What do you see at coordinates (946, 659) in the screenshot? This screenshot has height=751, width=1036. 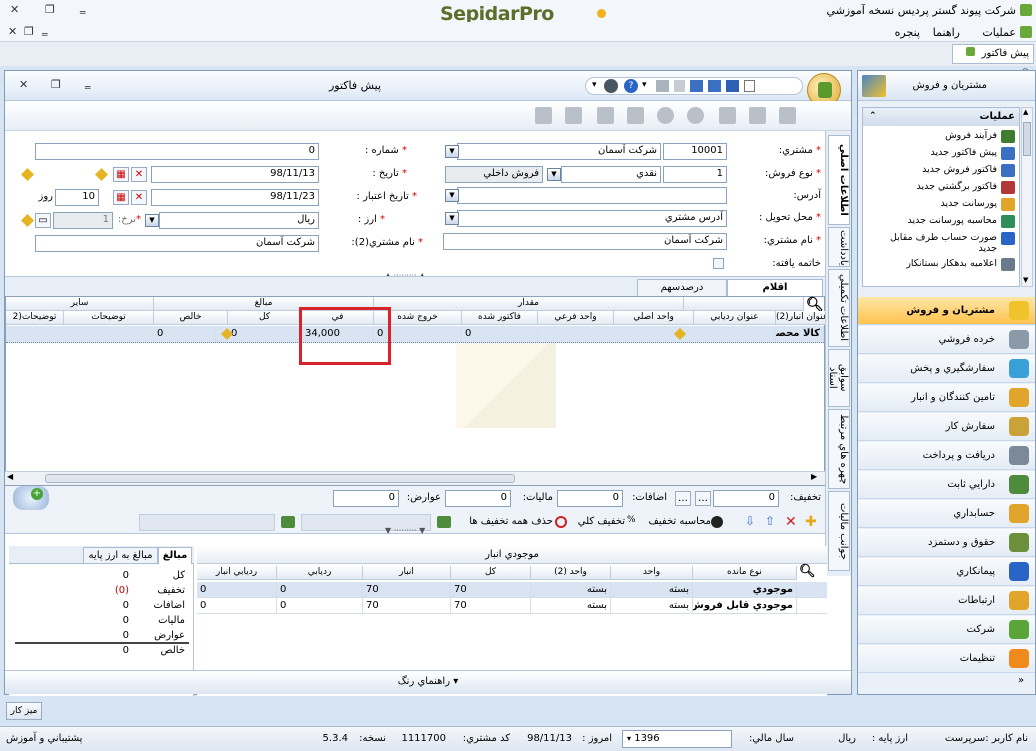 I see `module-item: تنظيمات` at bounding box center [946, 659].